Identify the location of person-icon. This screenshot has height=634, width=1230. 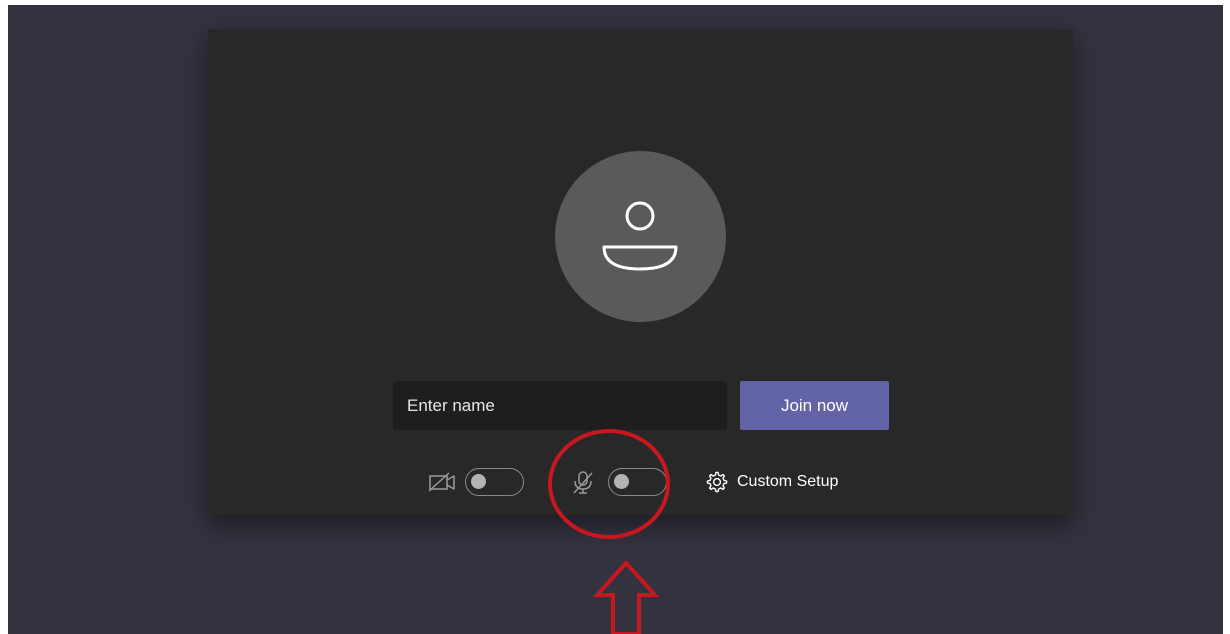
(640, 236).